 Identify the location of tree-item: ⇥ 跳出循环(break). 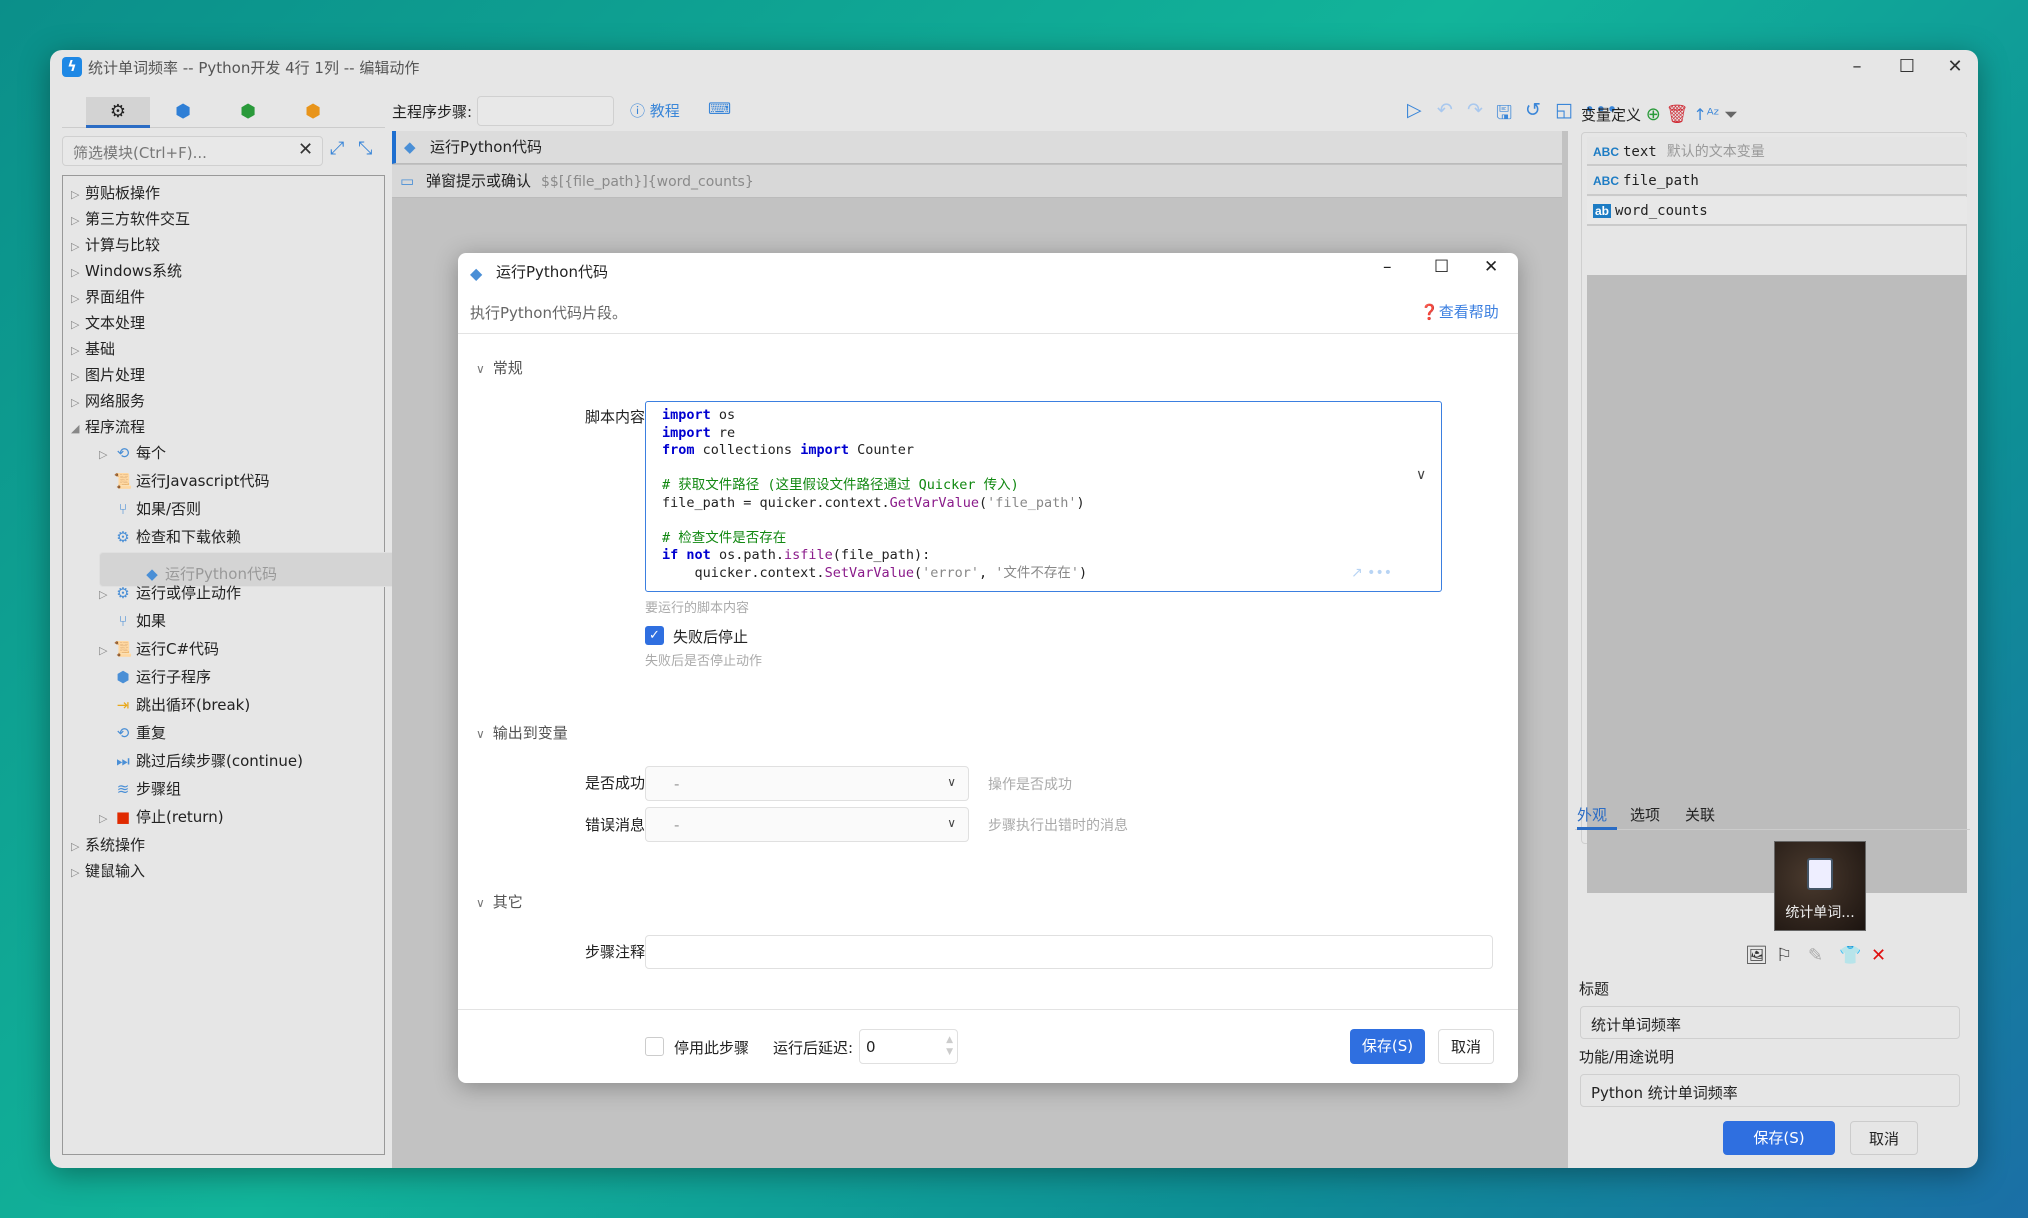
(174, 705).